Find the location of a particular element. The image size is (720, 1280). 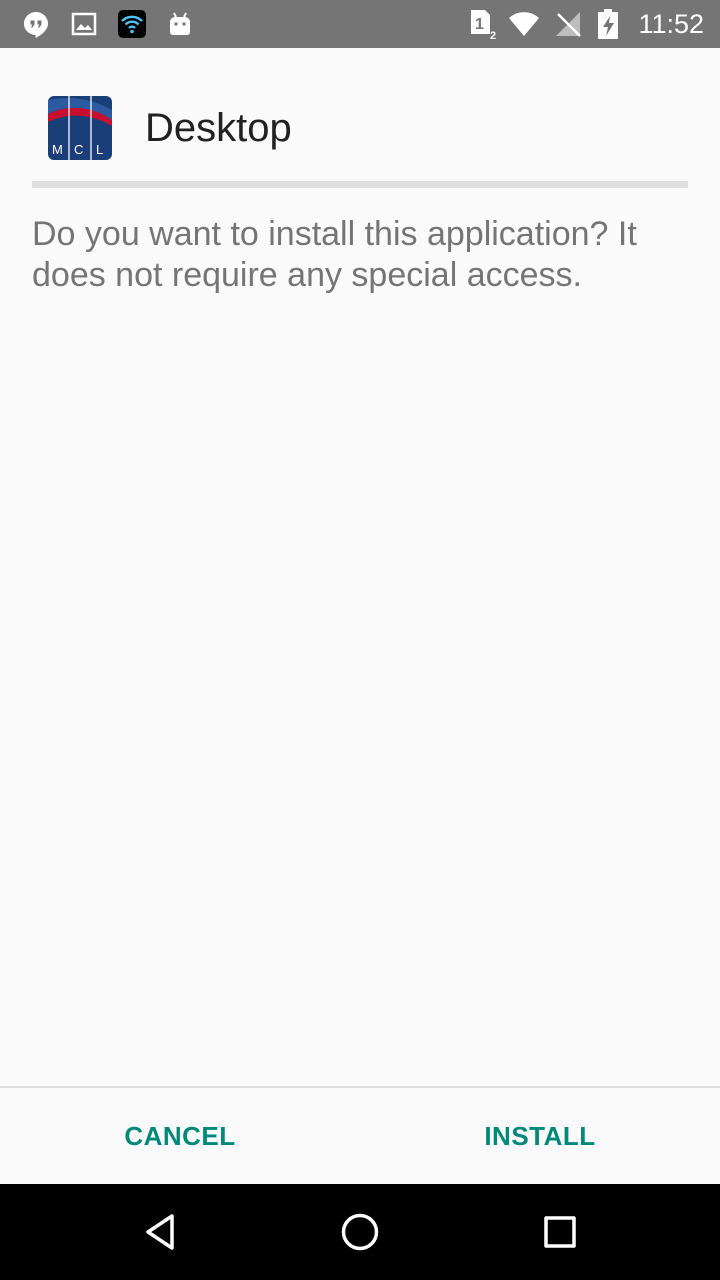

navigation-bar is located at coordinates (360, 1232).